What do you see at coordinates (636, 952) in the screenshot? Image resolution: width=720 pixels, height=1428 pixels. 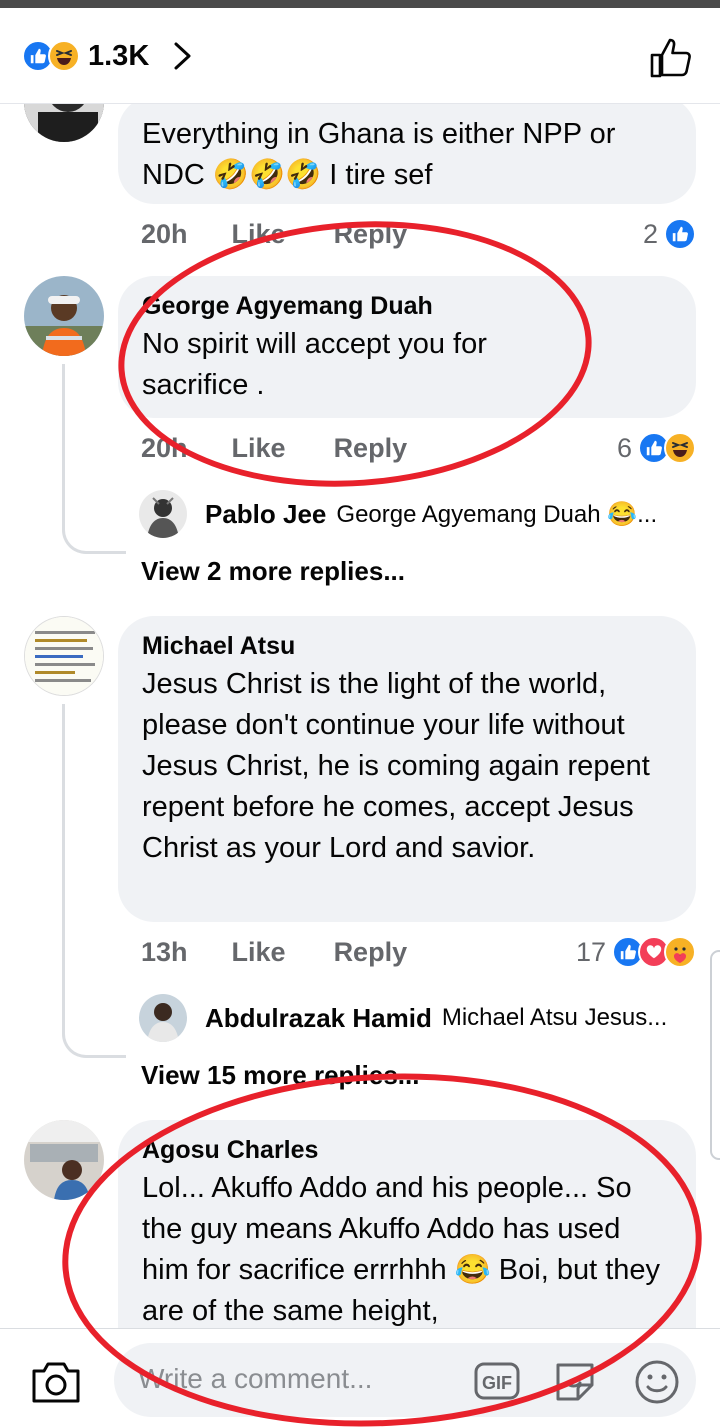 I see `comment-reactions: 17` at bounding box center [636, 952].